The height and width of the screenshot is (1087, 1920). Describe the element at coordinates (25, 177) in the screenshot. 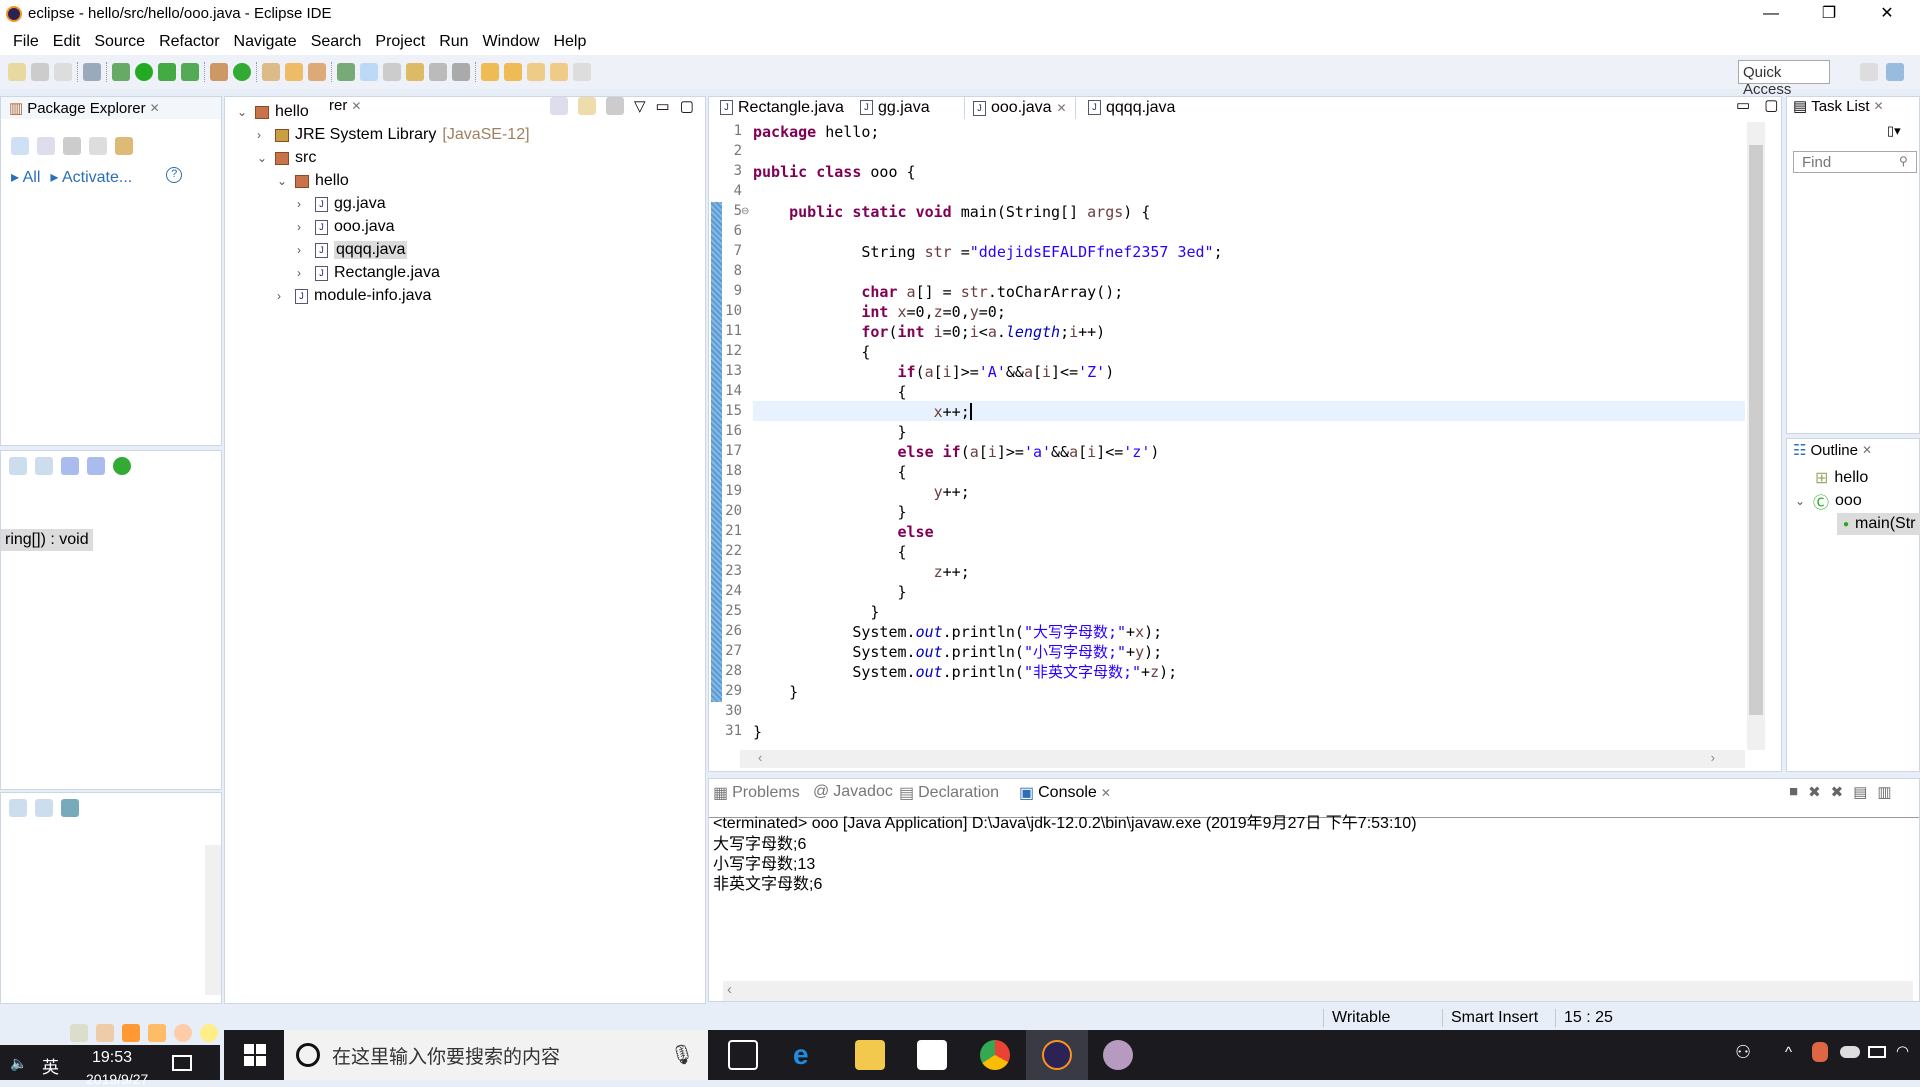

I see `filter-all-link: ▸ All` at that location.